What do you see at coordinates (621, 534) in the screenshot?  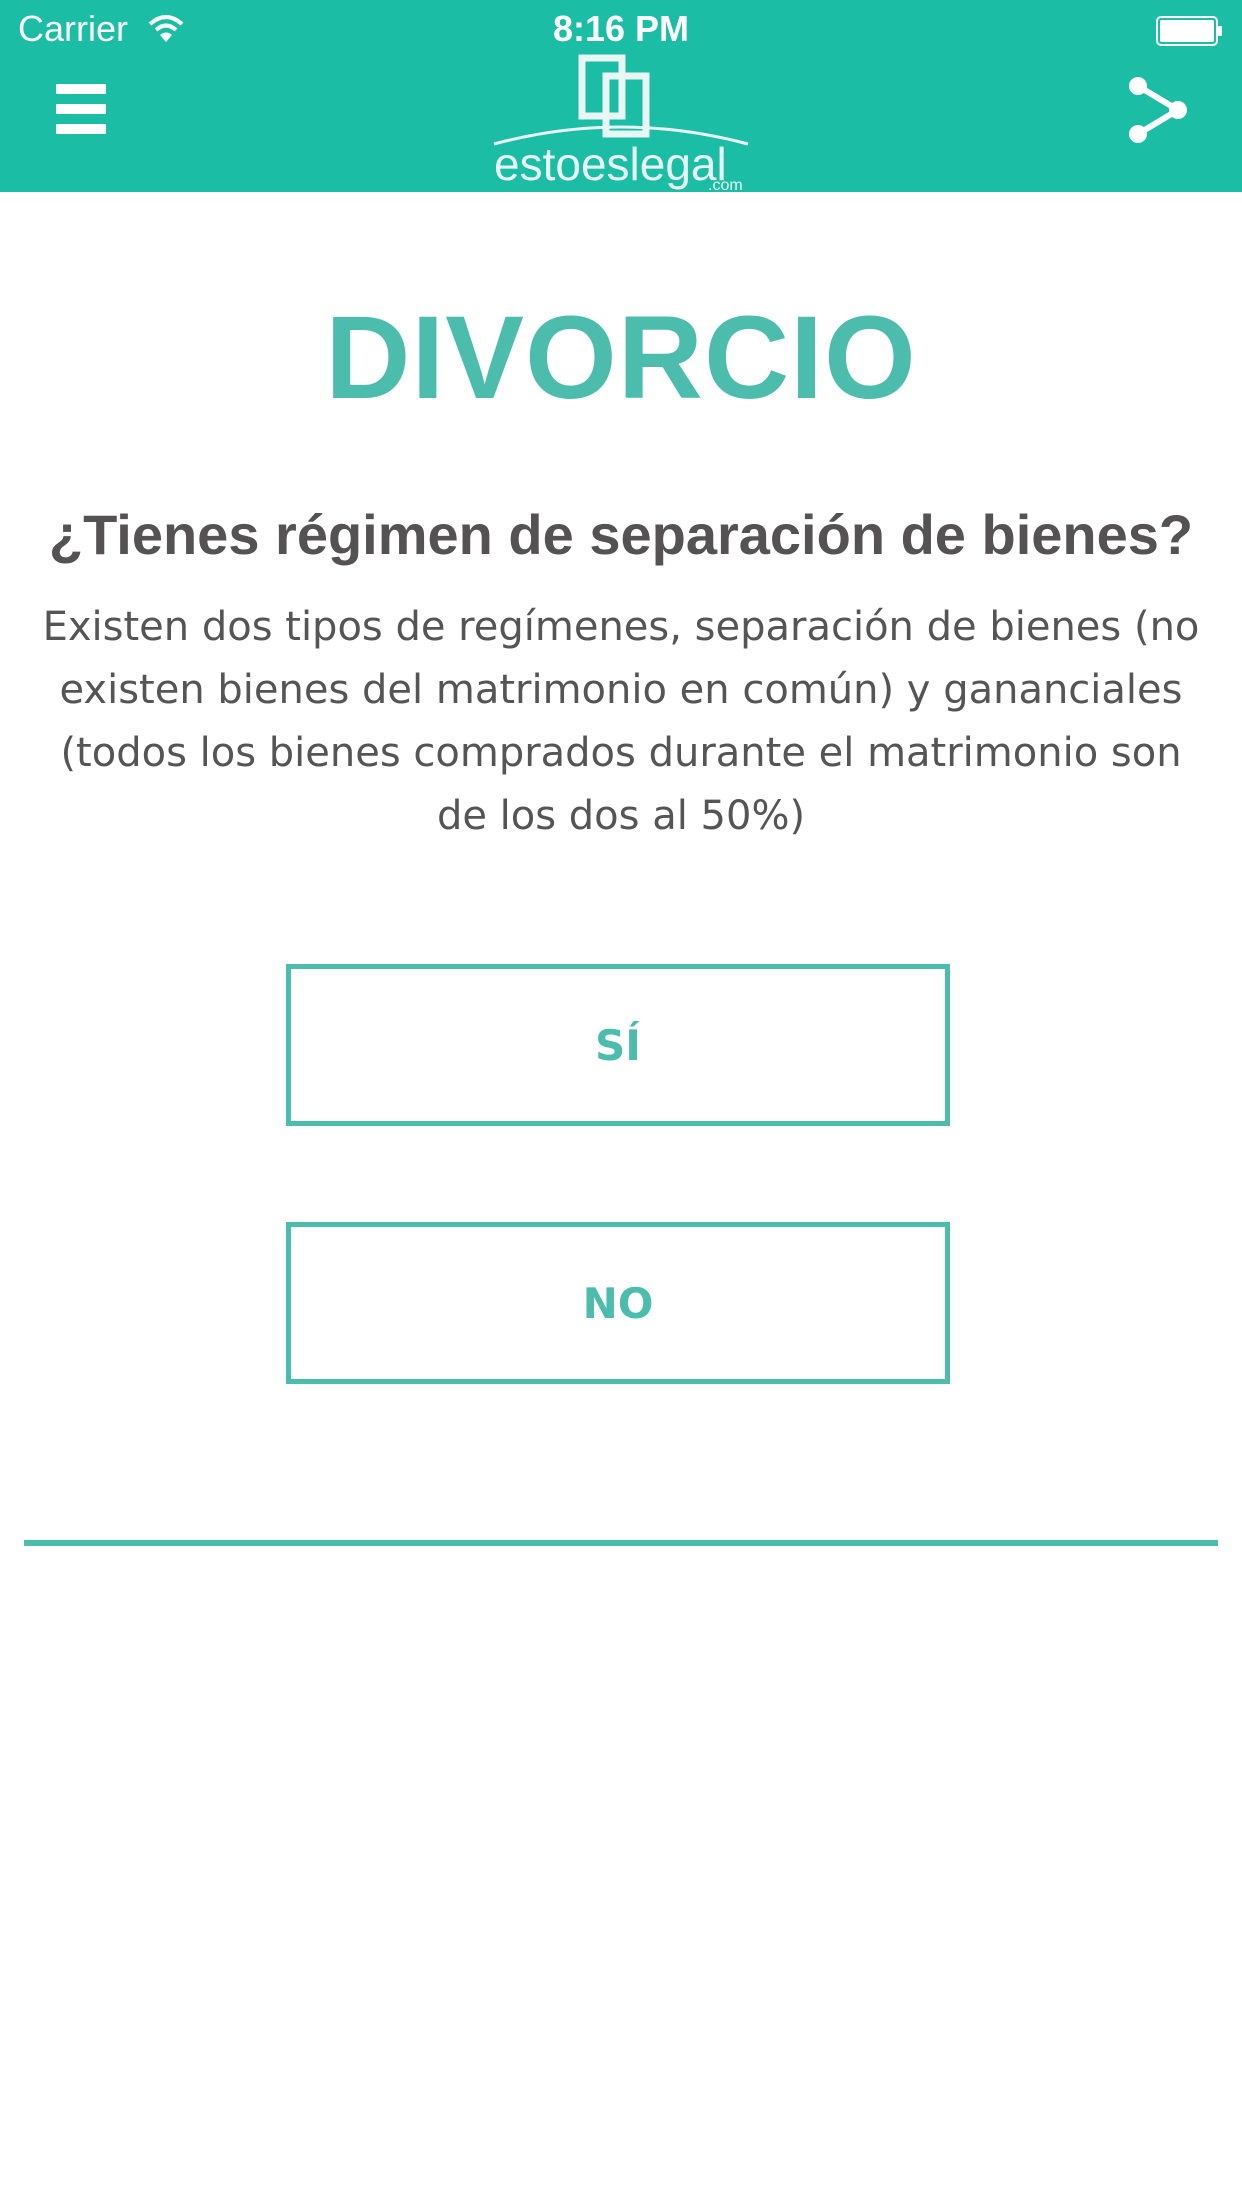 I see `question-heading: ¿Tienes régimen de separación de bienes?` at bounding box center [621, 534].